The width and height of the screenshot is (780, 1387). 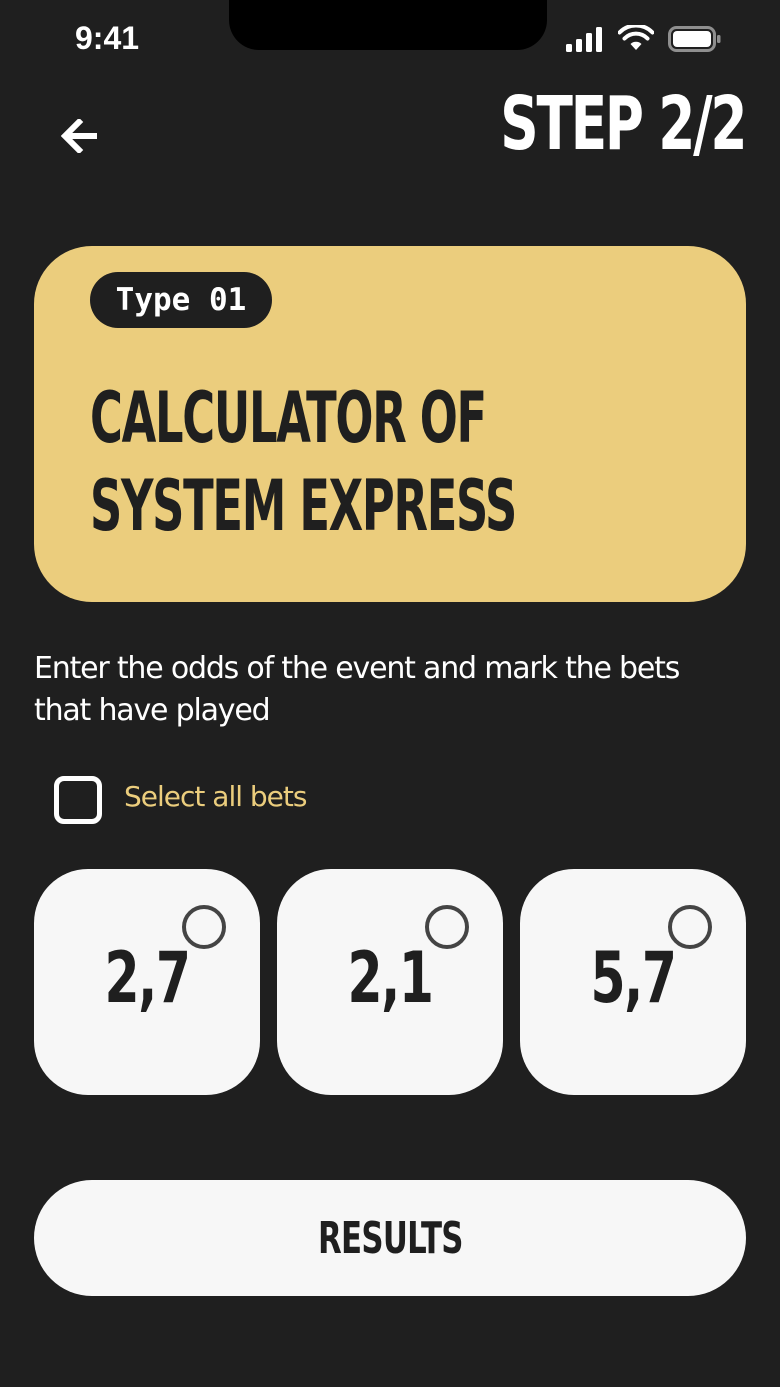 I want to click on device-notch, so click(x=388, y=25).